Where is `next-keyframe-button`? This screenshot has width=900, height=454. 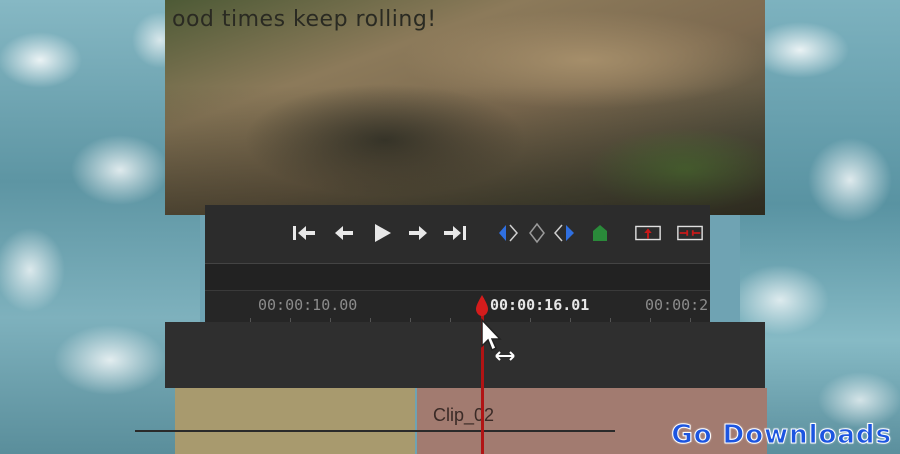 next-keyframe-button is located at coordinates (565, 233).